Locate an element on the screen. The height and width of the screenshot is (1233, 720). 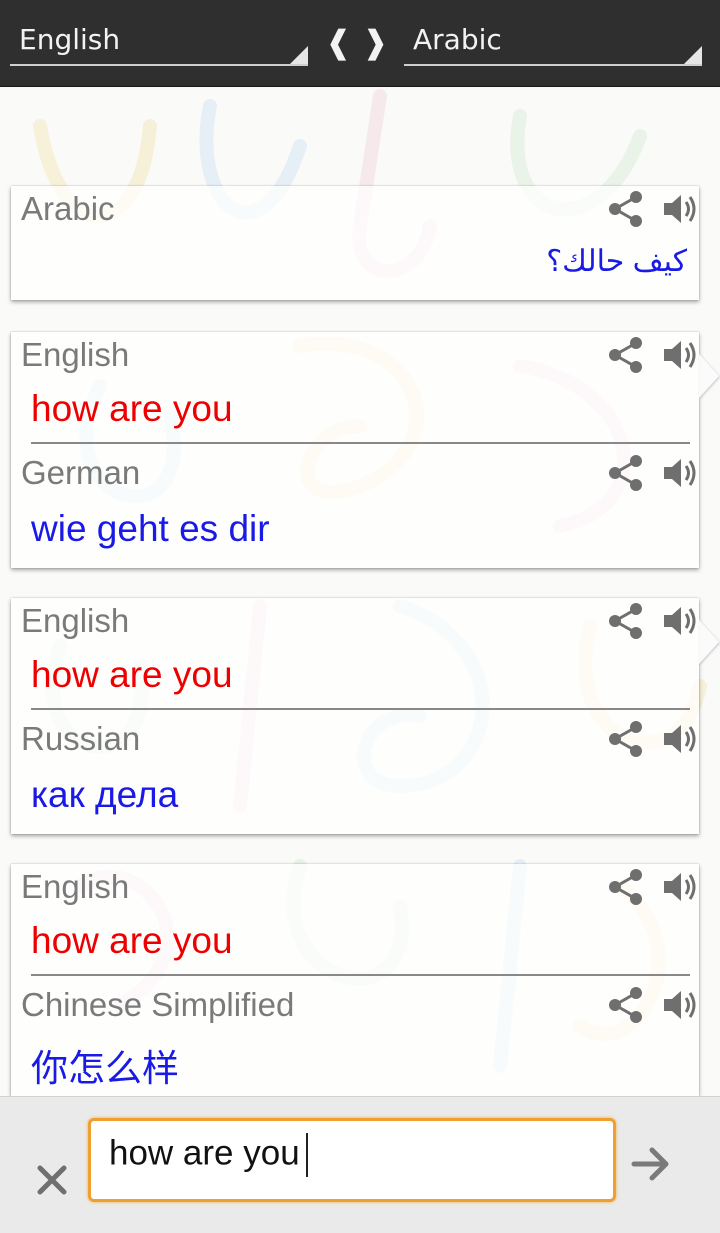
input-value: how are you is located at coordinates (204, 1153).